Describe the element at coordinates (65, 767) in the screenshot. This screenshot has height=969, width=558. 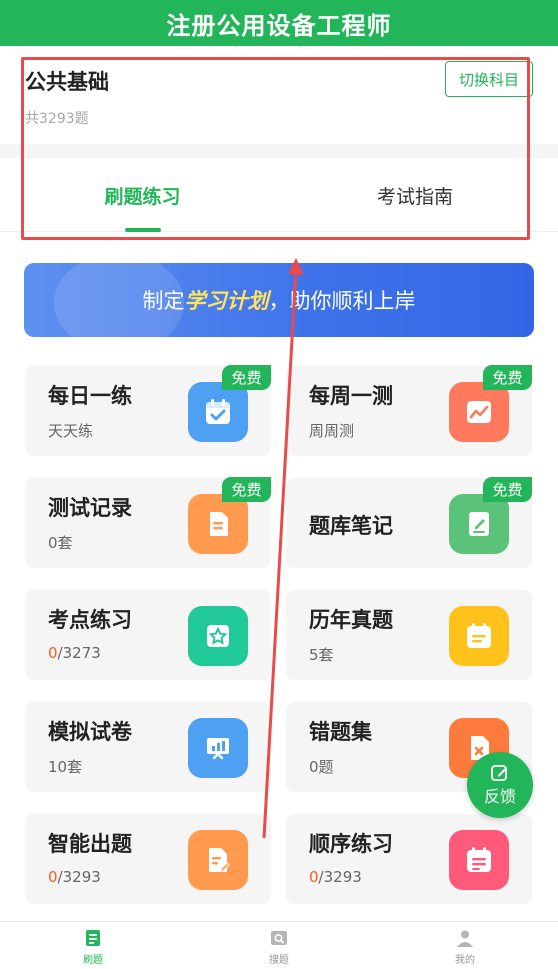
I see `card-subtitle: 10套` at that location.